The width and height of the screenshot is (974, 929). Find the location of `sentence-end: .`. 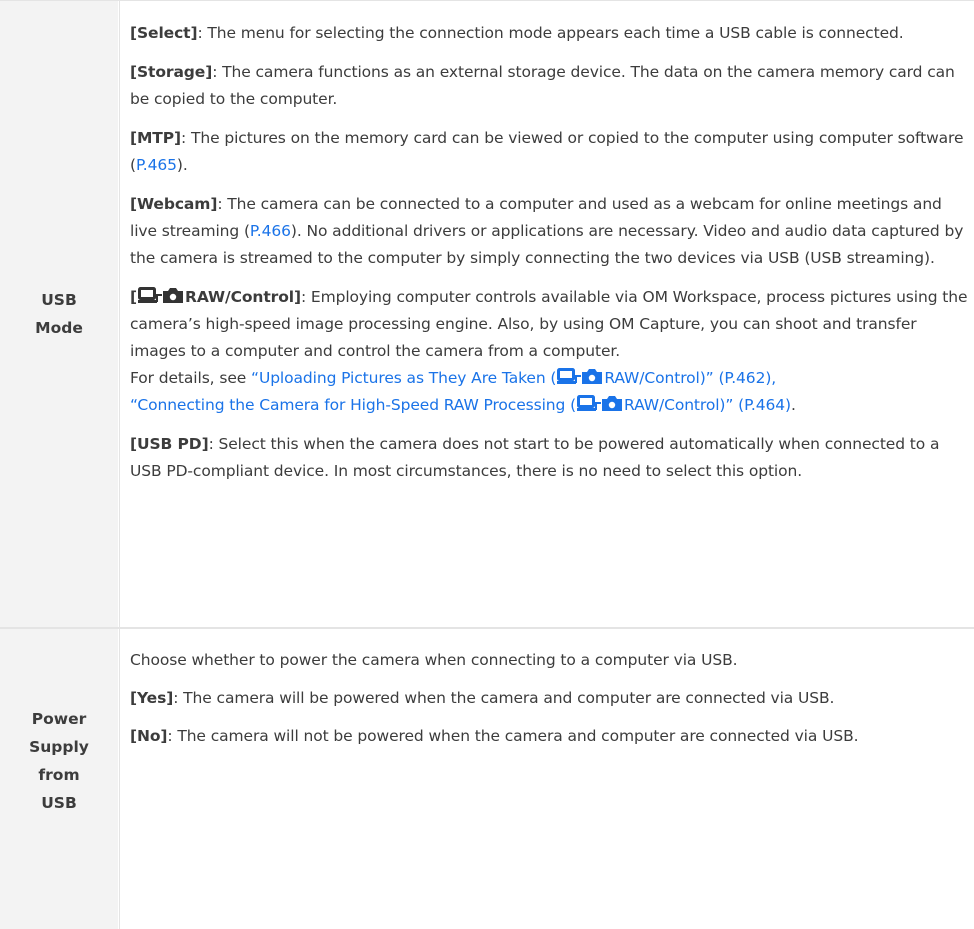

sentence-end: . is located at coordinates (793, 405).